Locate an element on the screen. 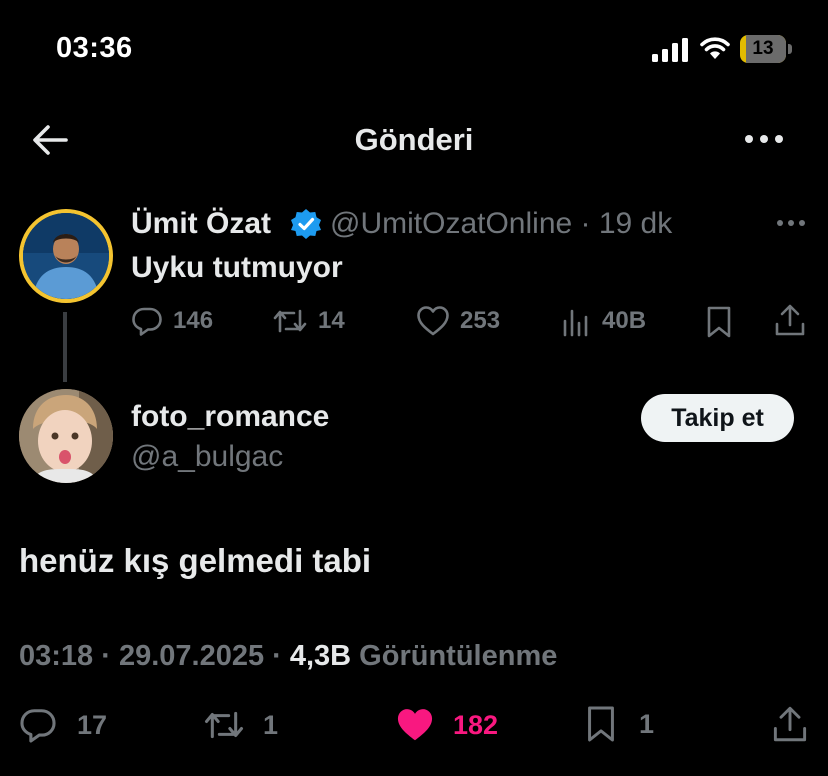  retweet-button: 1 is located at coordinates (240, 725).